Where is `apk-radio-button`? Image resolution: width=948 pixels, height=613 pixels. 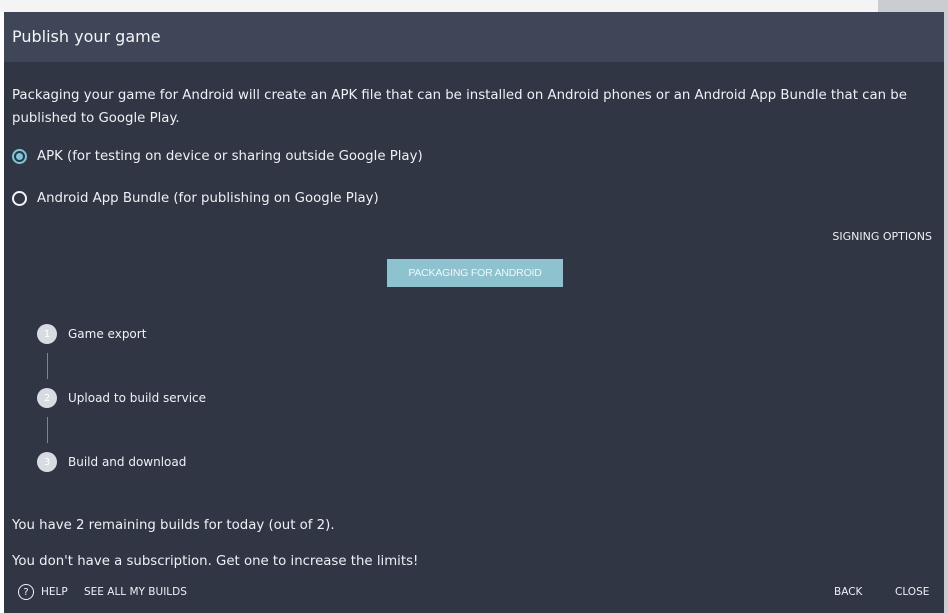
apk-radio-button is located at coordinates (19, 156).